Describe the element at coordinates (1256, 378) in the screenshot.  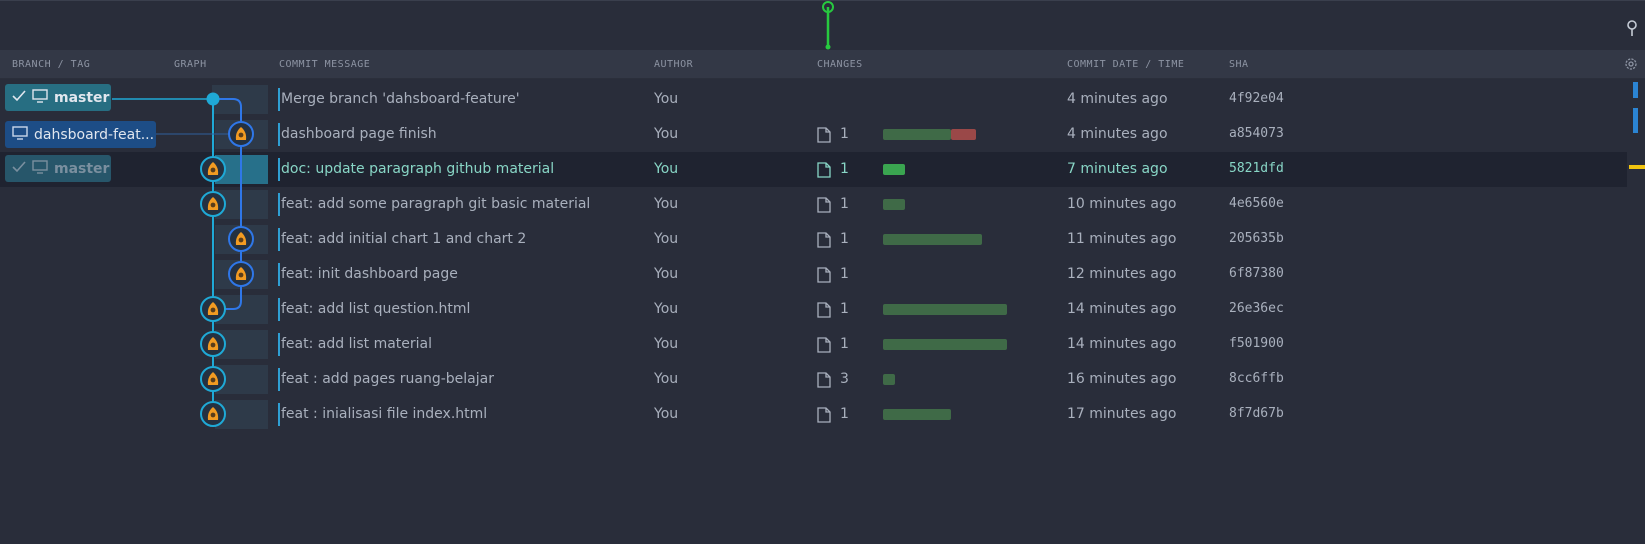
I see `commit-sha: 8cc6ffb` at that location.